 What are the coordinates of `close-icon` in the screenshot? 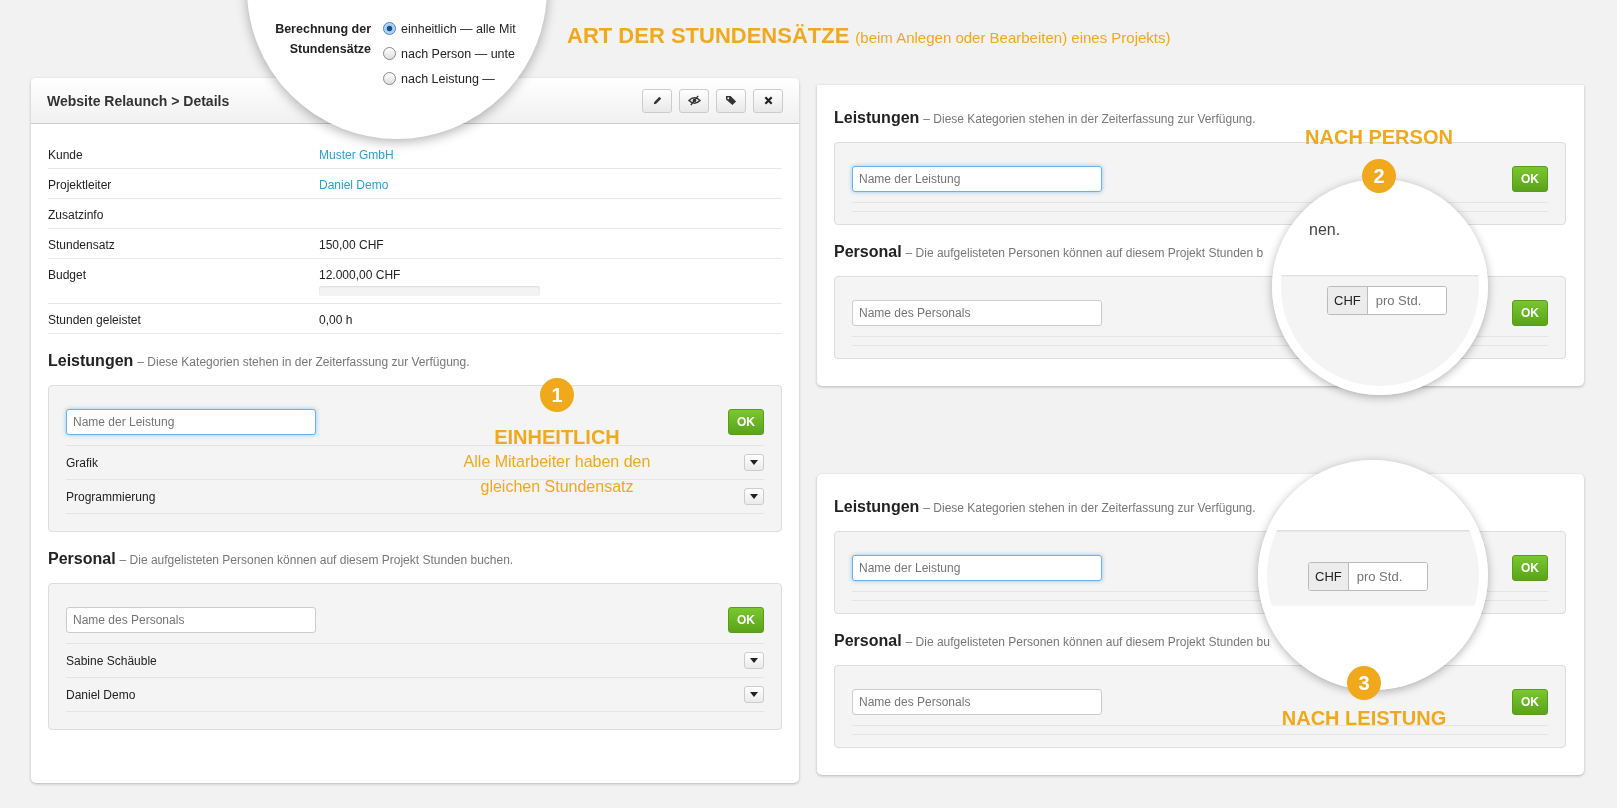 It's located at (768, 100).